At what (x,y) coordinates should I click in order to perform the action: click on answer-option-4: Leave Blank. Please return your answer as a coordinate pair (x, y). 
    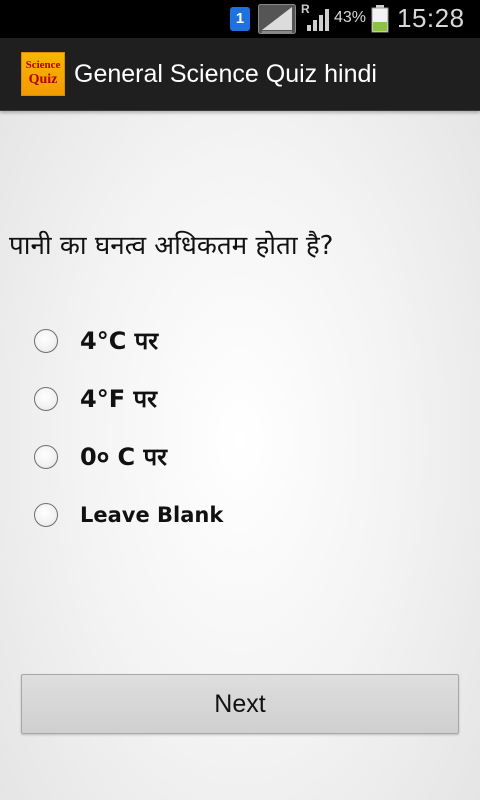
    Looking at the image, I should click on (240, 516).